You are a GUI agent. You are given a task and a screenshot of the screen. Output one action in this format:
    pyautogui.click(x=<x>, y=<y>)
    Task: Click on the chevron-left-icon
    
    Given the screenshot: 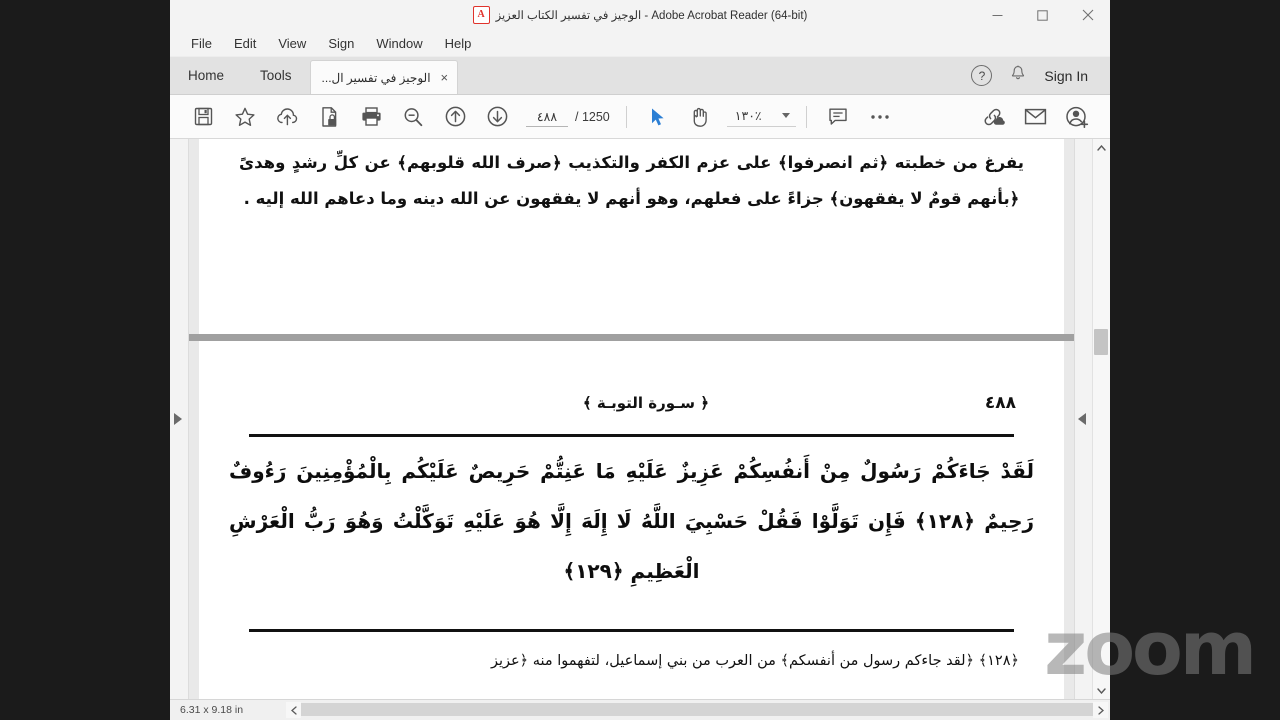 What is the action you would take?
    pyautogui.click(x=1082, y=419)
    